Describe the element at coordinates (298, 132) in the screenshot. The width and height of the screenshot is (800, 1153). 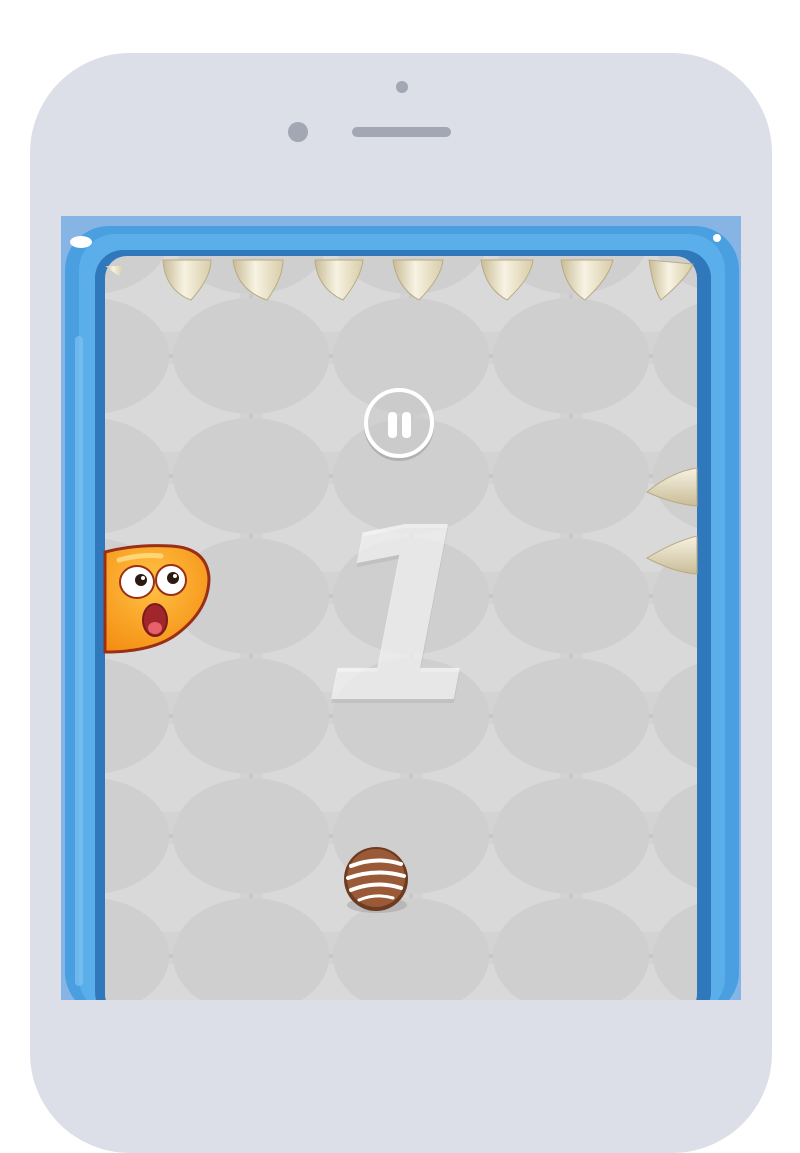
I see `sensor-dot` at that location.